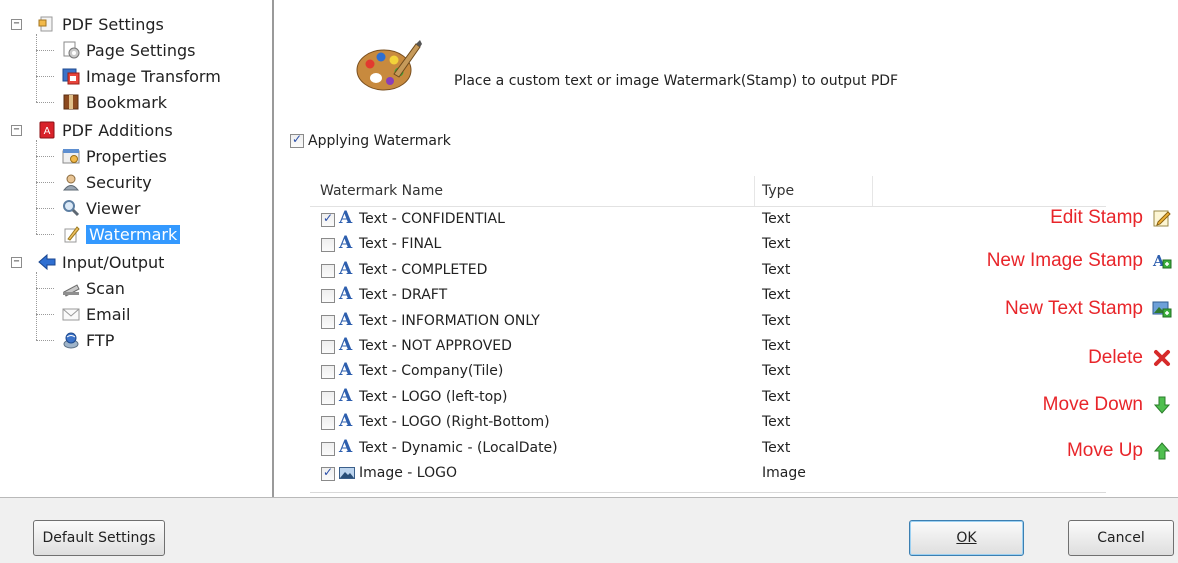  What do you see at coordinates (117, 130) in the screenshot?
I see `tree-item-label: PDF Additions` at bounding box center [117, 130].